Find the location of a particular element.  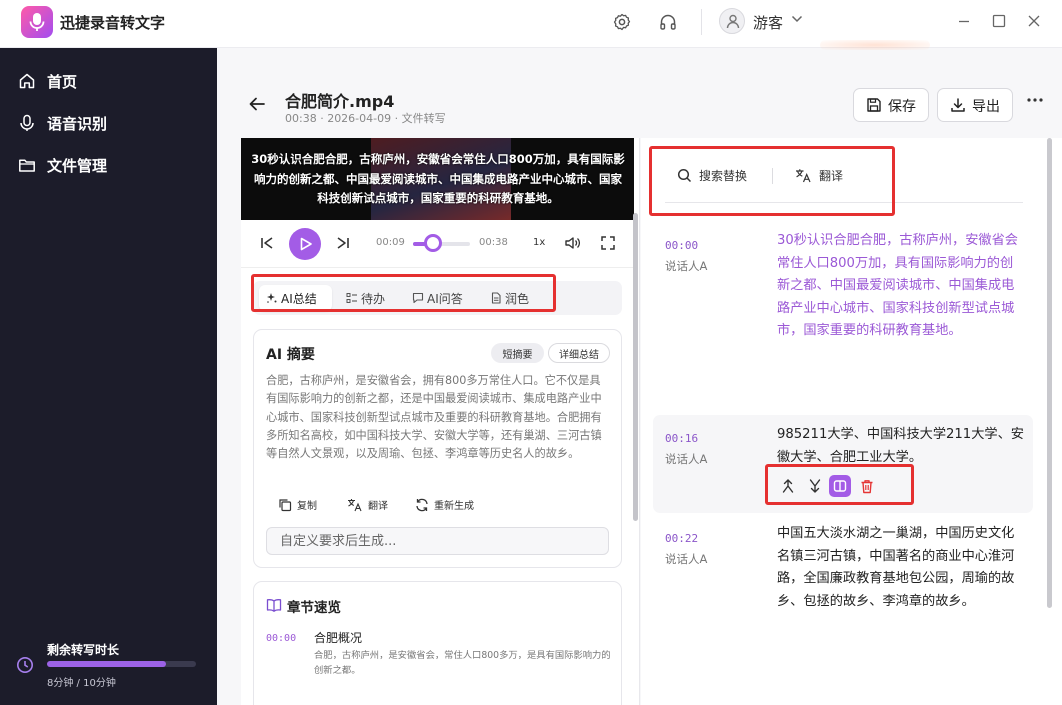

app-logo is located at coordinates (37, 22).